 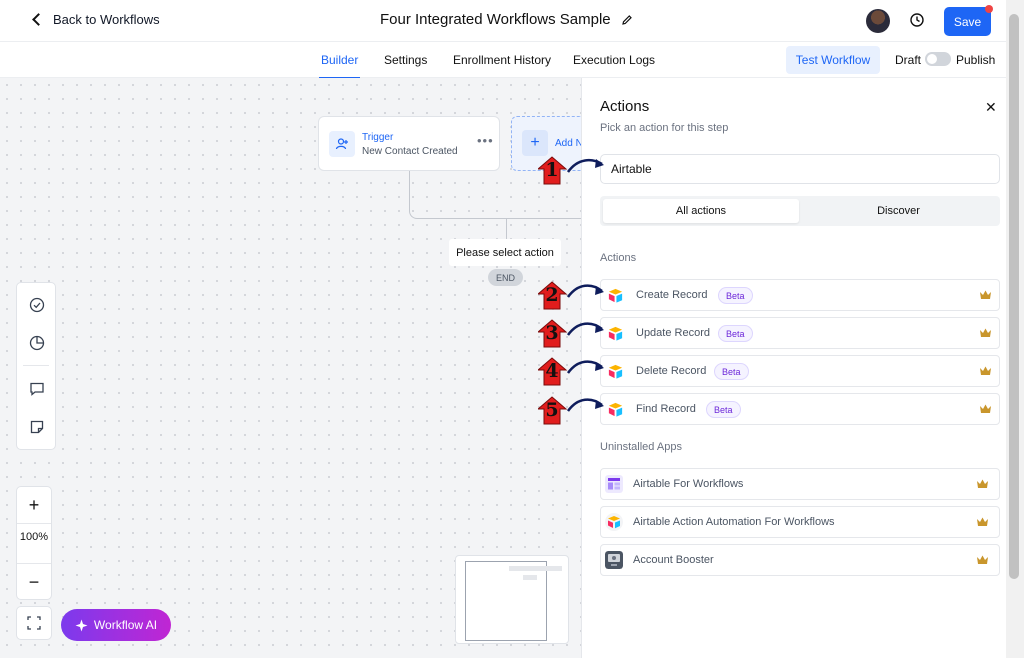 I want to click on marker-number: 1, so click(x=552, y=170).